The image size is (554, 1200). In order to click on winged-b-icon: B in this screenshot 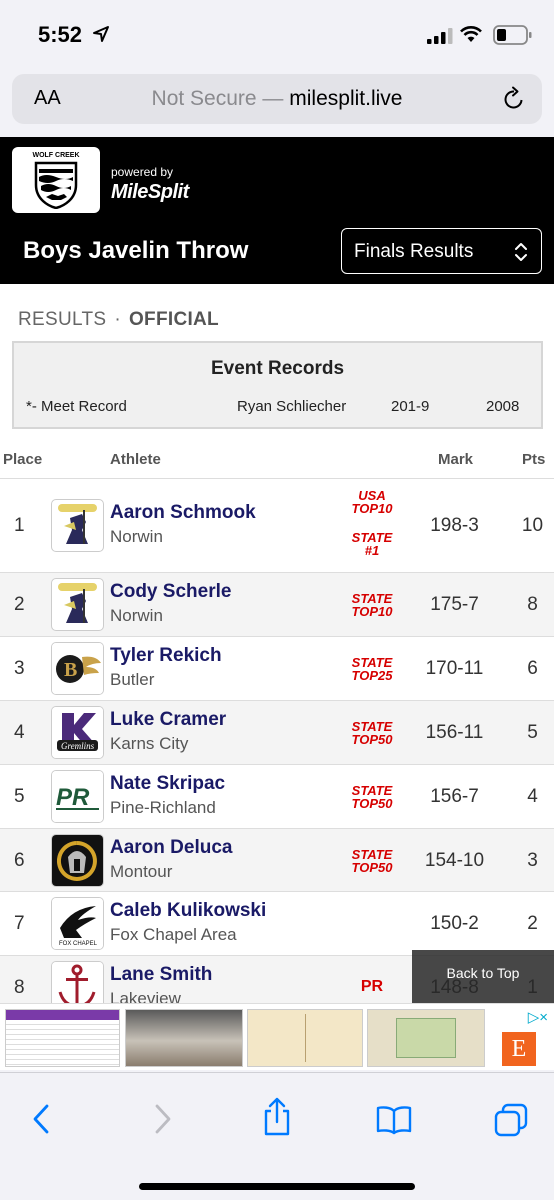, I will do `click(77, 668)`.